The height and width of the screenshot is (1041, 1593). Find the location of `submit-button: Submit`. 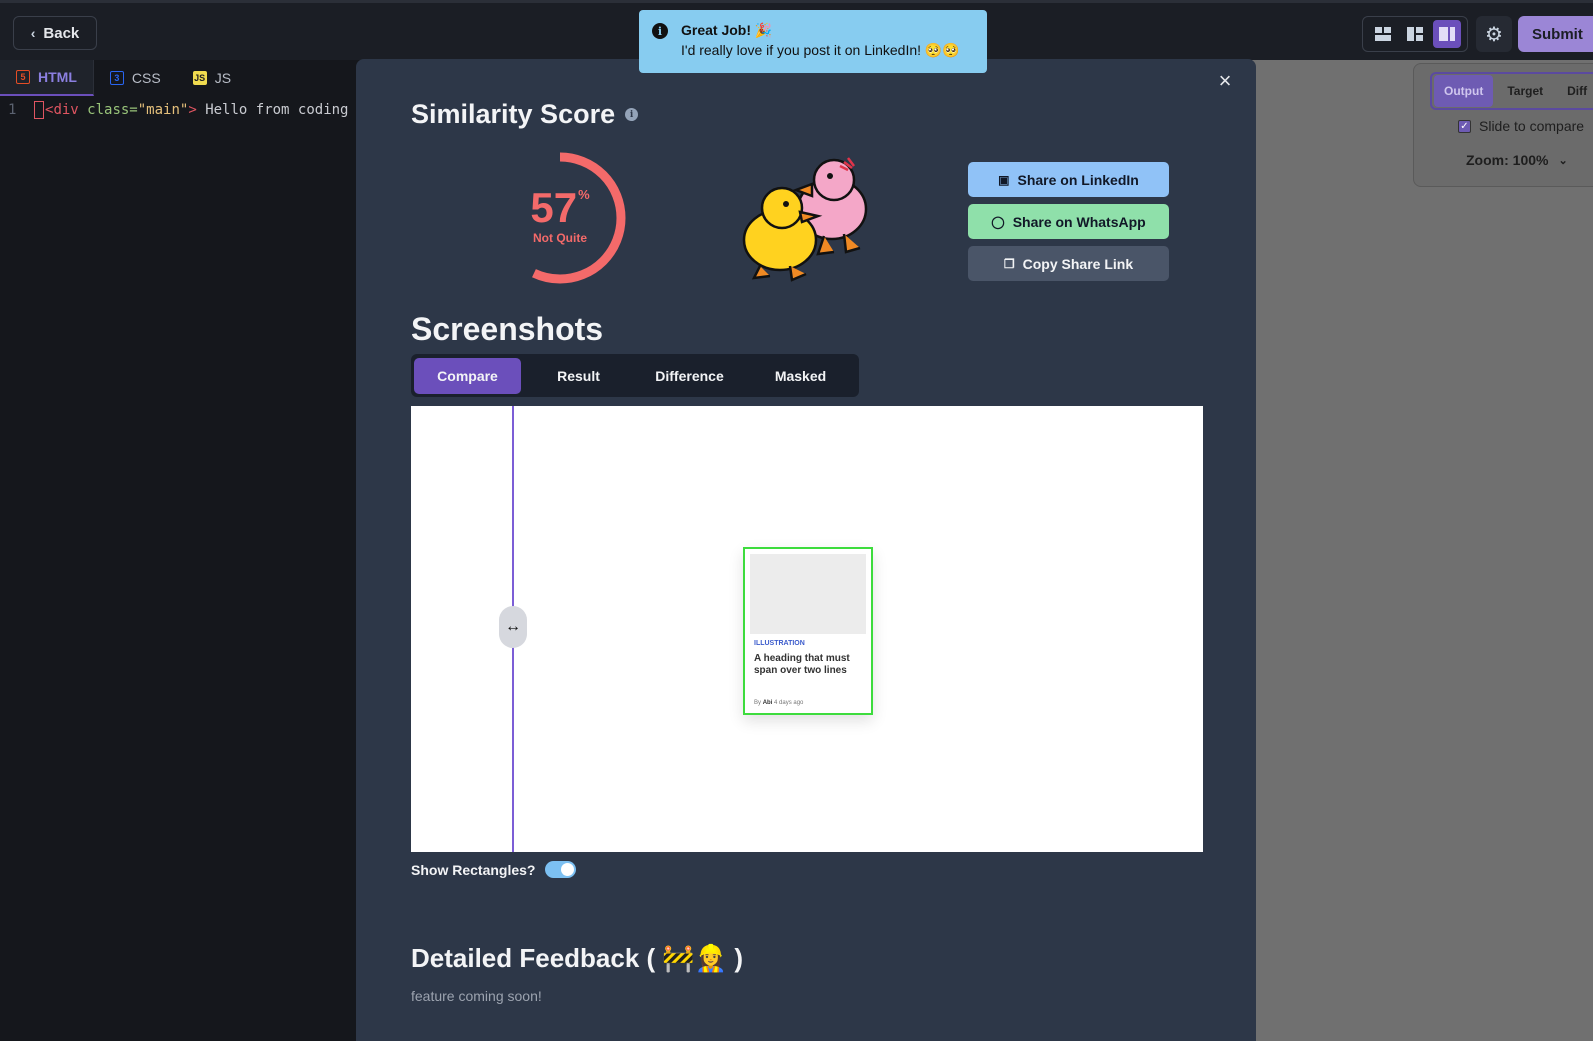

submit-button: Submit is located at coordinates (1555, 34).